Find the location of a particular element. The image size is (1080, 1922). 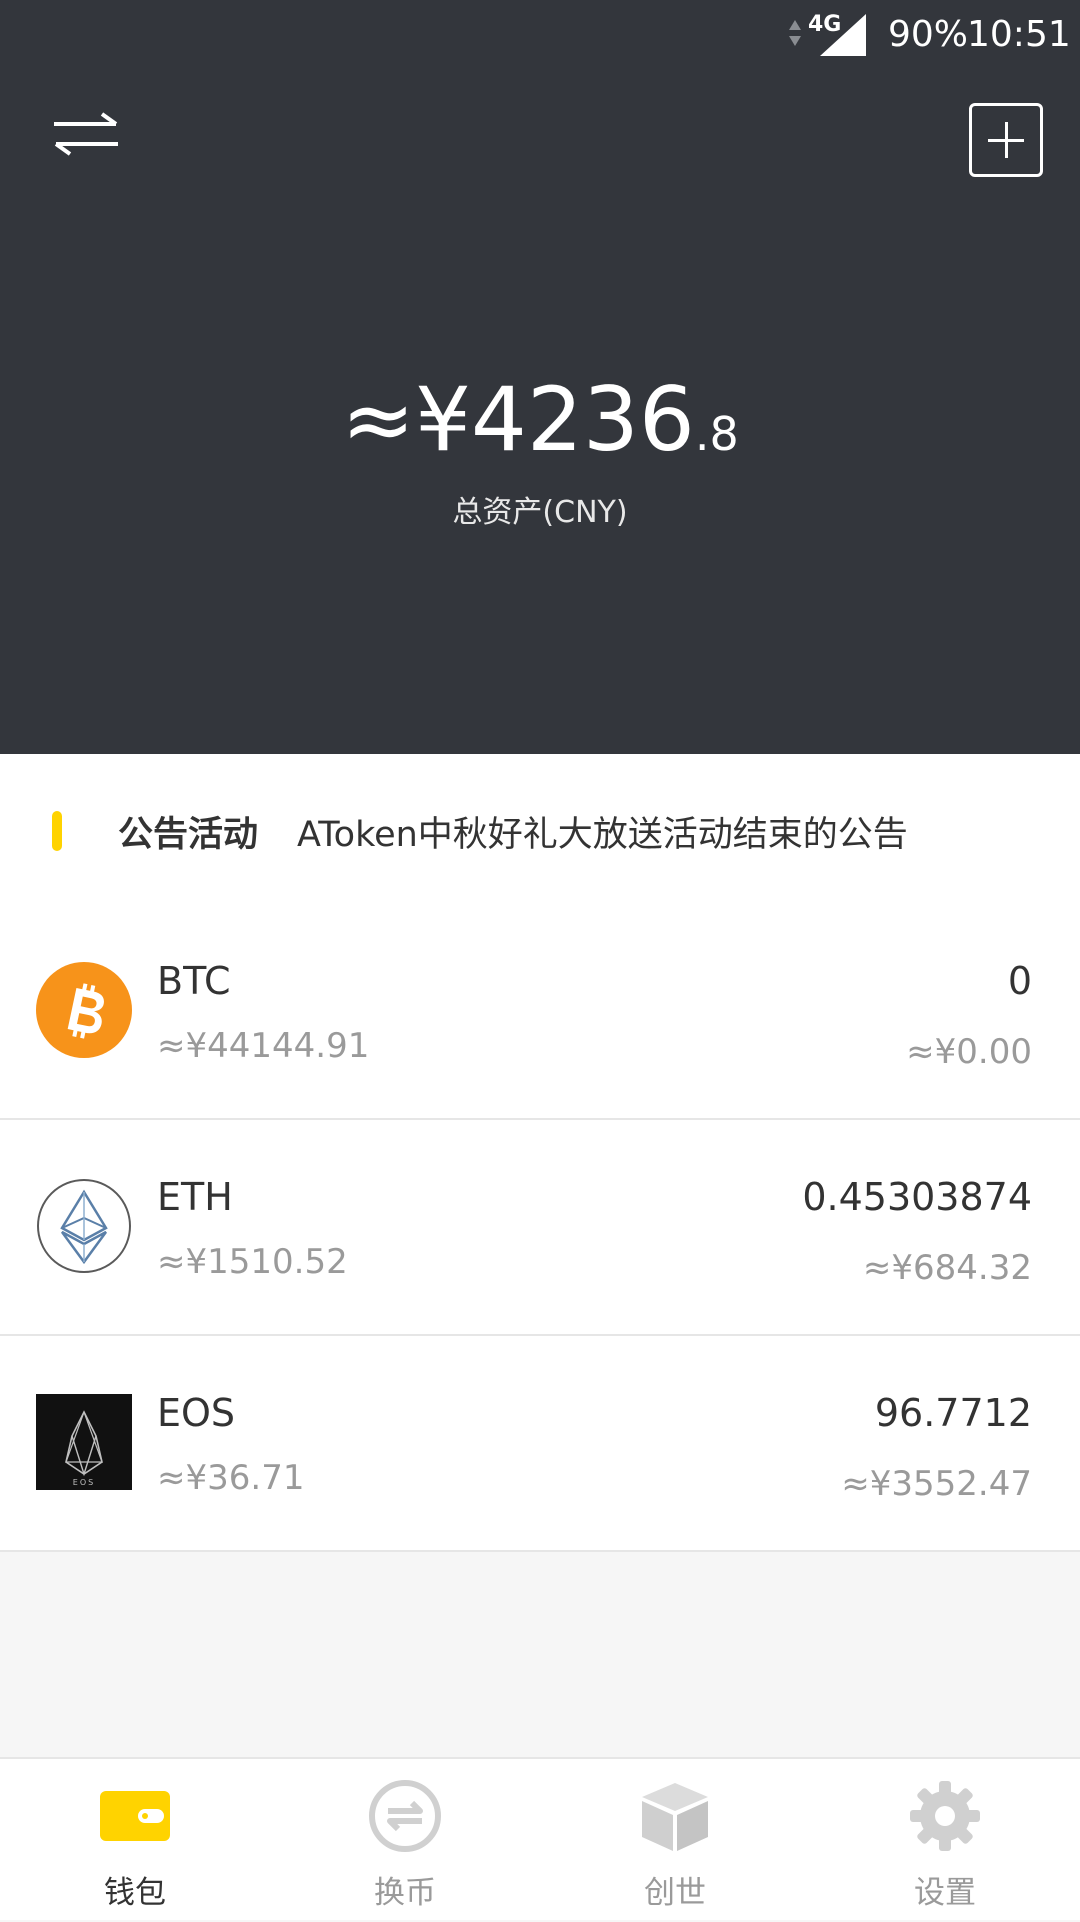

total-amount: ≈¥4236.8 is located at coordinates (540, 427).